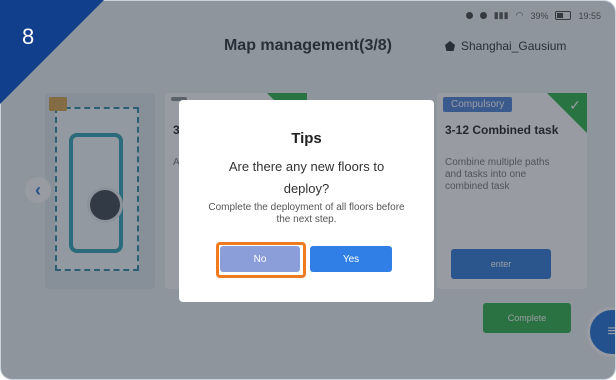 The image size is (616, 380). Describe the element at coordinates (28, 36) in the screenshot. I see `step-number: 8` at that location.